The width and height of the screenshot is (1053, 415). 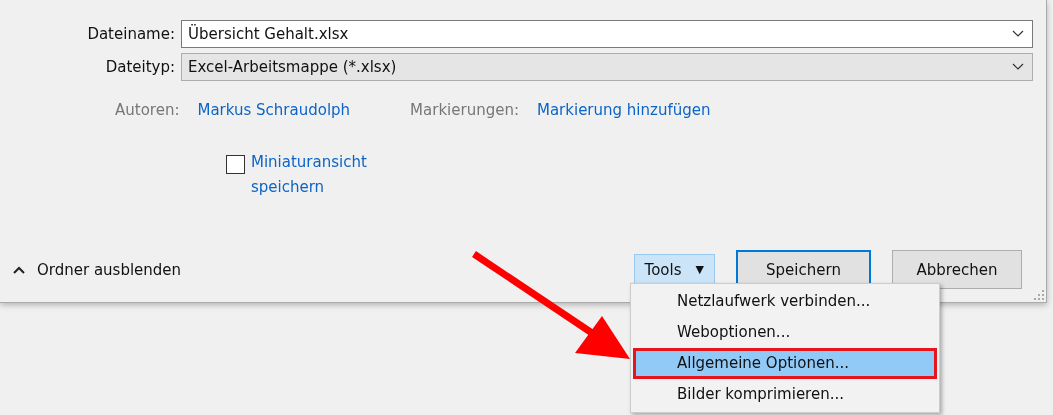 I want to click on dialog-button: Abbrechen, so click(x=957, y=269).